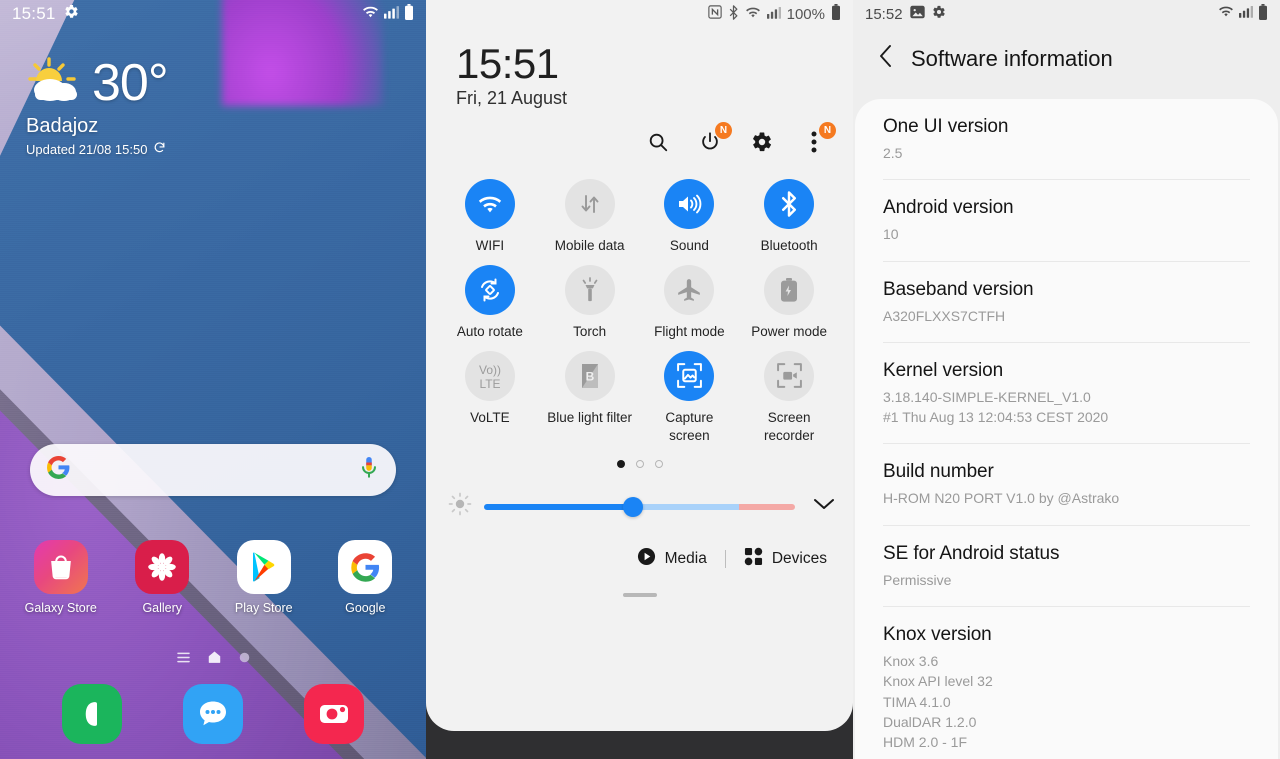 This screenshot has height=759, width=1280. What do you see at coordinates (639, 68) in the screenshot?
I see `qs-clock-block: 15:51 Fri, 21 August` at bounding box center [639, 68].